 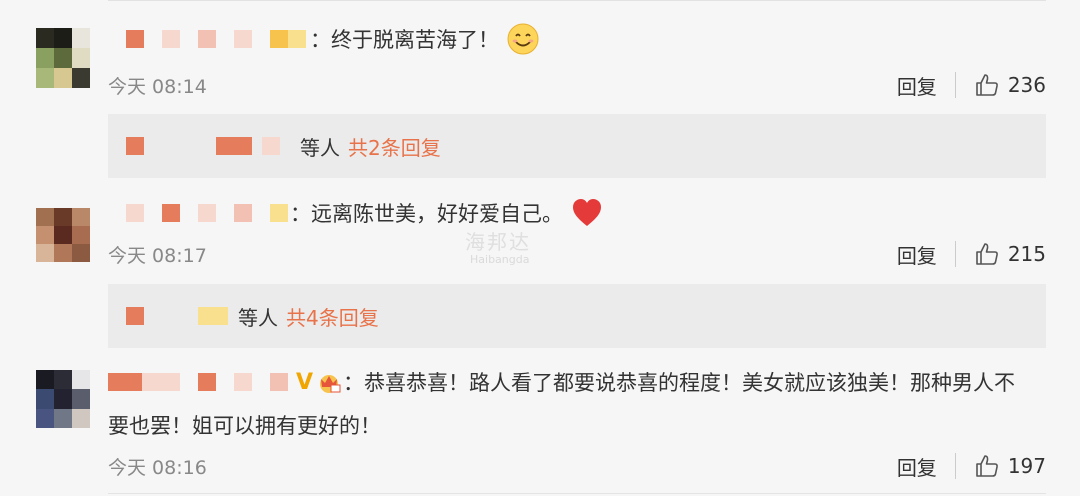 I want to click on reply-preview-box: 等人 共4条回复, so click(x=577, y=316).